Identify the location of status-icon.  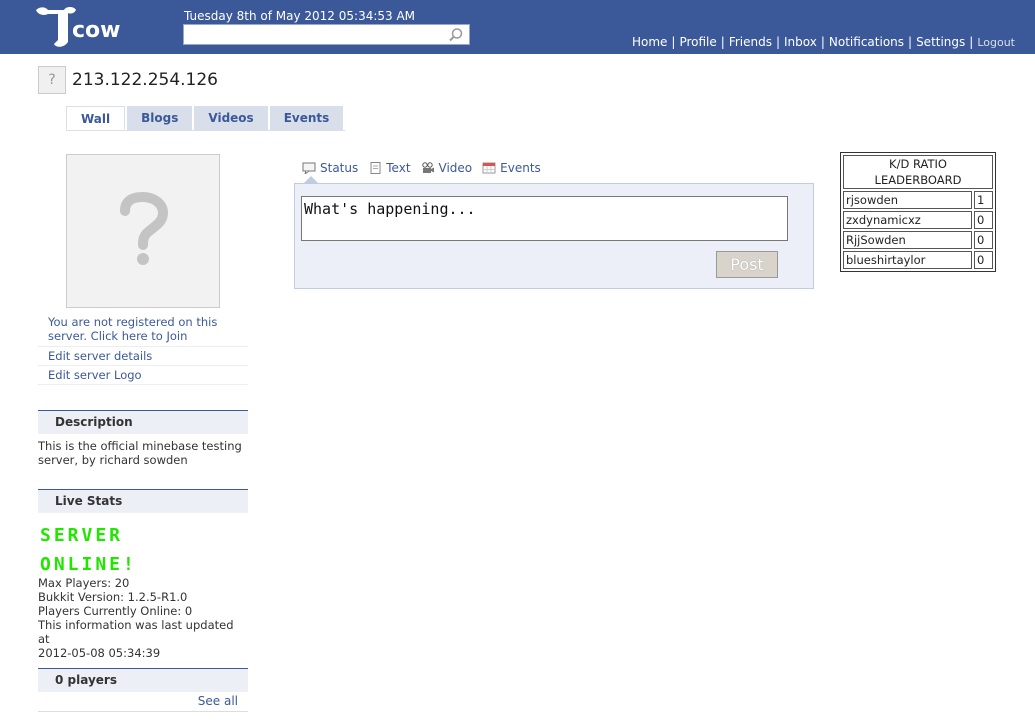
(309, 168).